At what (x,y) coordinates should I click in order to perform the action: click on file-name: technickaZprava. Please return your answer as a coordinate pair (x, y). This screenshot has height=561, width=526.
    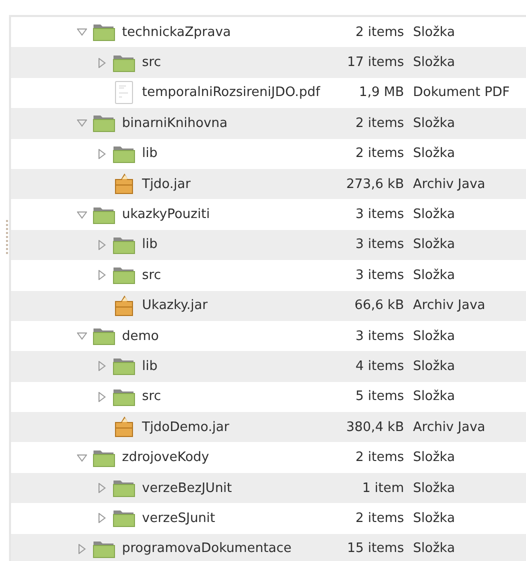
    Looking at the image, I should click on (176, 32).